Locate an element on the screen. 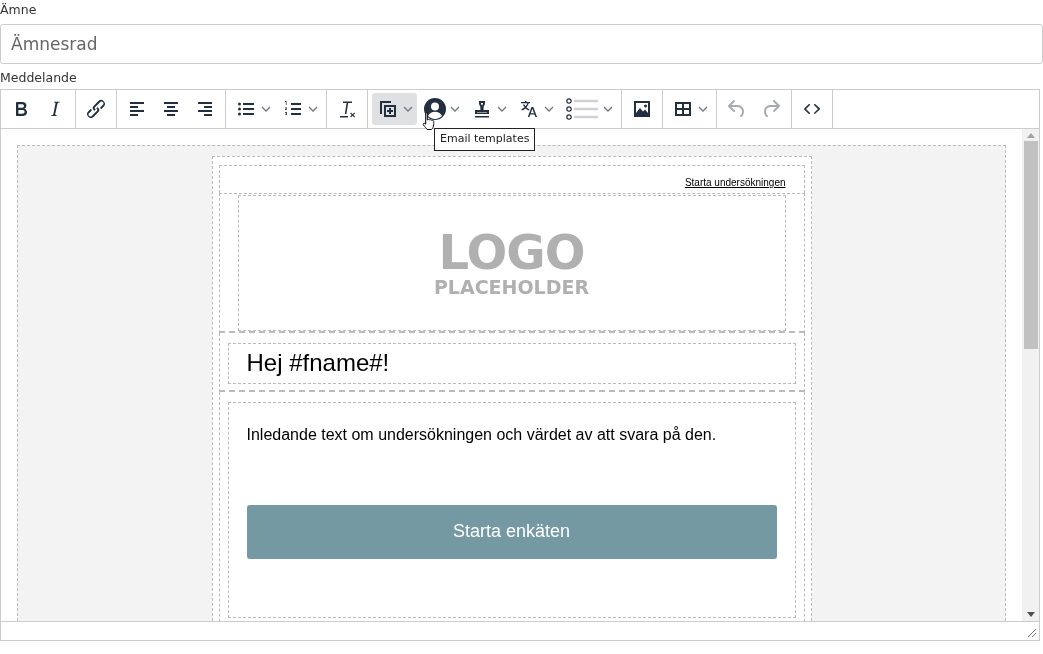 The image size is (1043, 654). logo-text: LOGO is located at coordinates (511, 251).